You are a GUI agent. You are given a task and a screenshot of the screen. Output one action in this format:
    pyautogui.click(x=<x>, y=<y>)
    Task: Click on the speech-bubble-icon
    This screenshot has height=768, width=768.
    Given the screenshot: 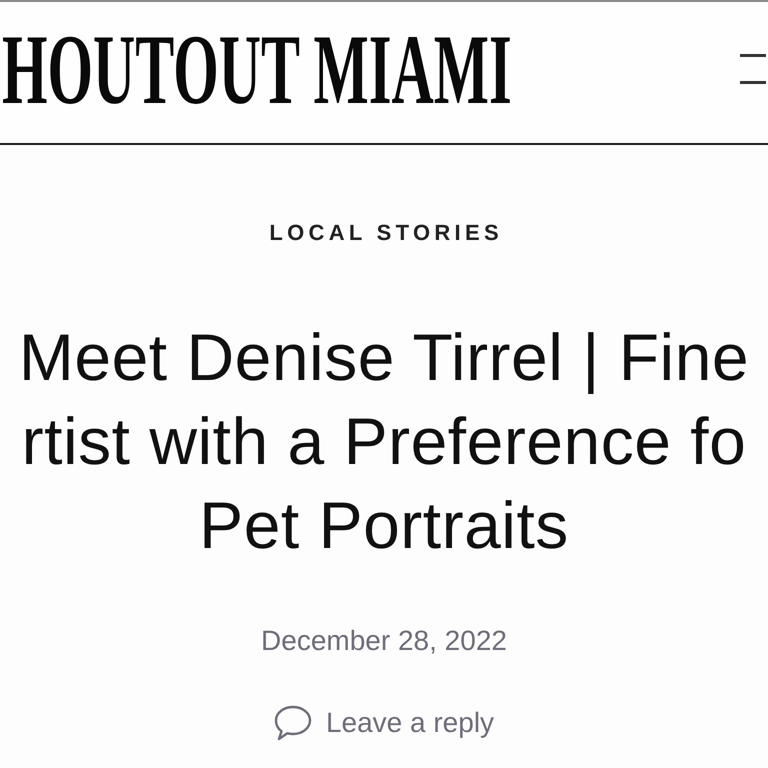 What is the action you would take?
    pyautogui.click(x=293, y=723)
    